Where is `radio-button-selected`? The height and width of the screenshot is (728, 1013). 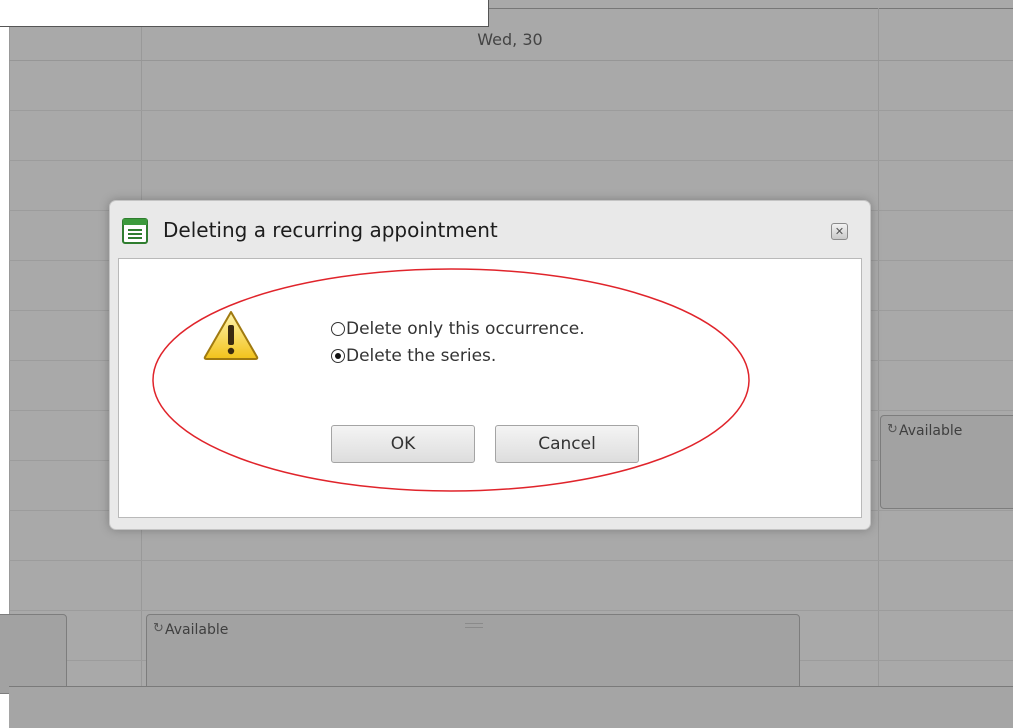
radio-button-selected is located at coordinates (338, 356).